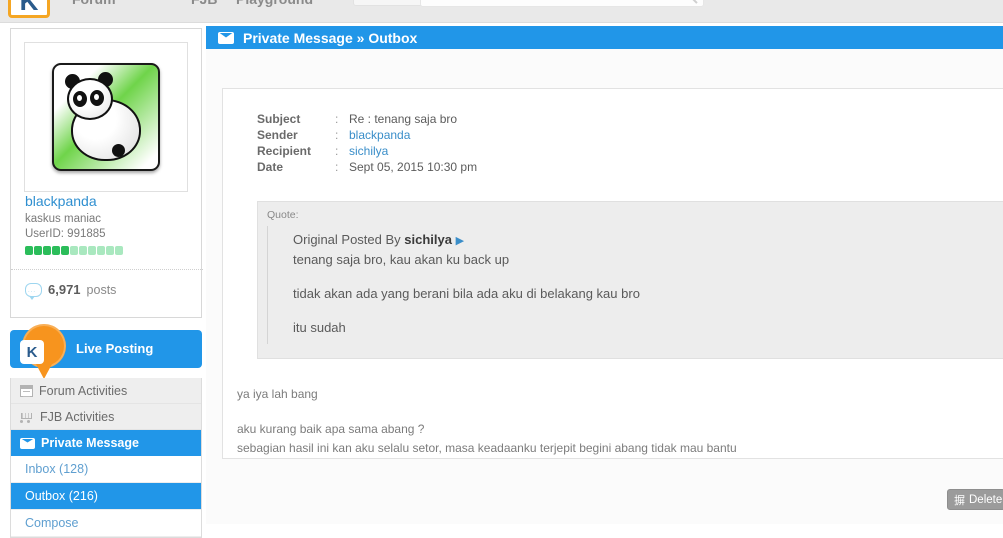 This screenshot has height=538, width=1003. Describe the element at coordinates (393, 37) in the screenshot. I see `page-title-section: Outbox` at that location.